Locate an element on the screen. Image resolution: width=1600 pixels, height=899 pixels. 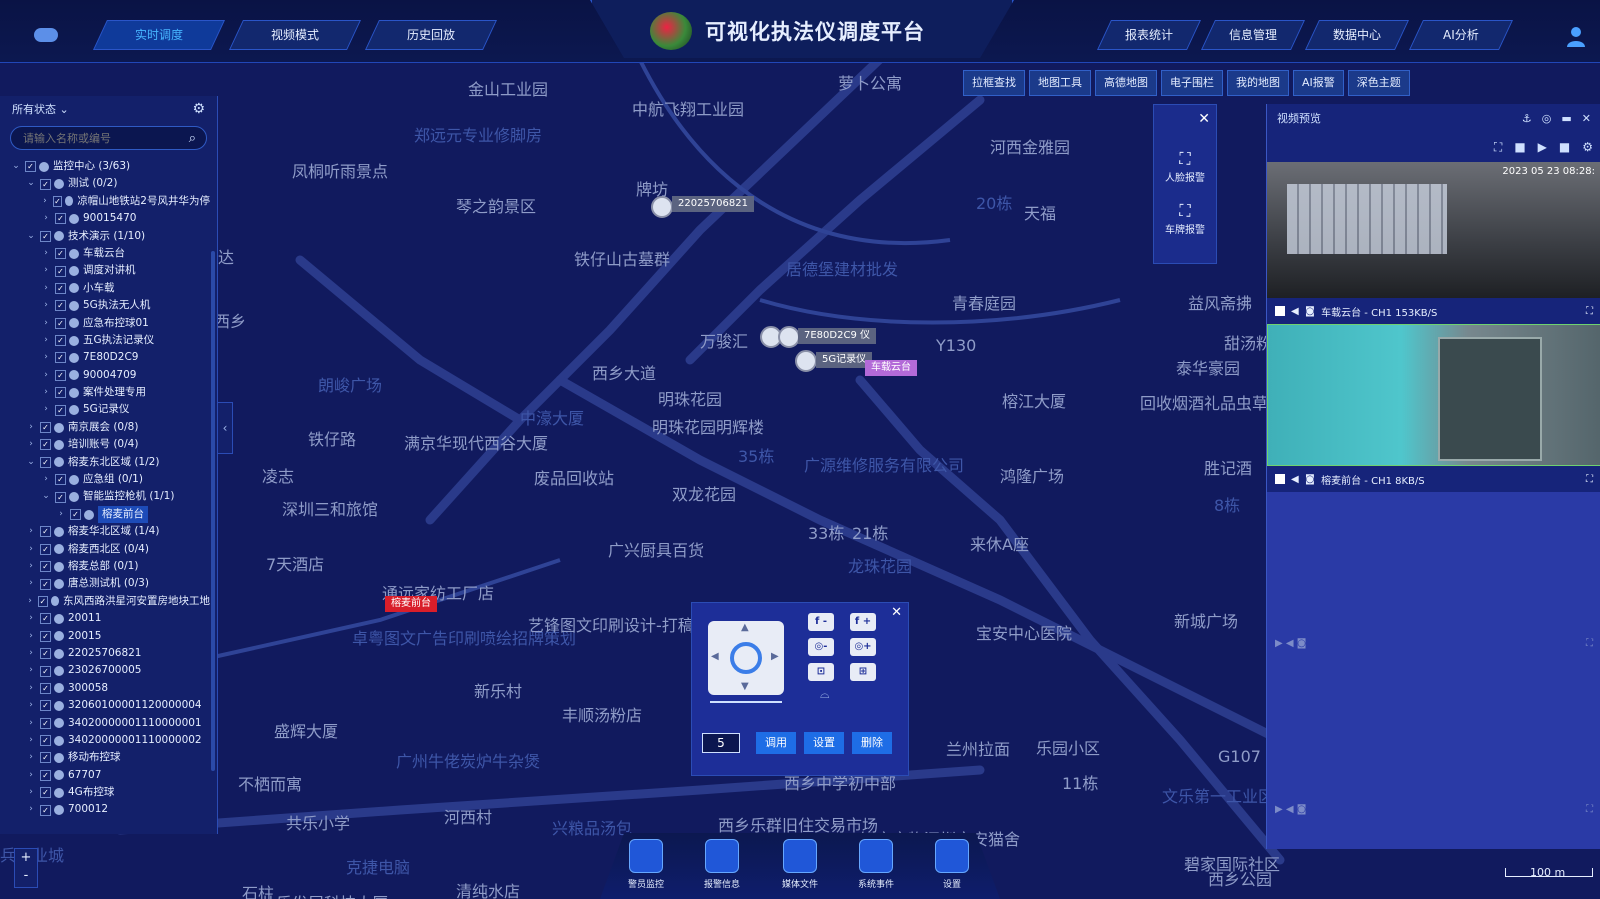
camera-icon: ◙ is located at coordinates (1310, 311).